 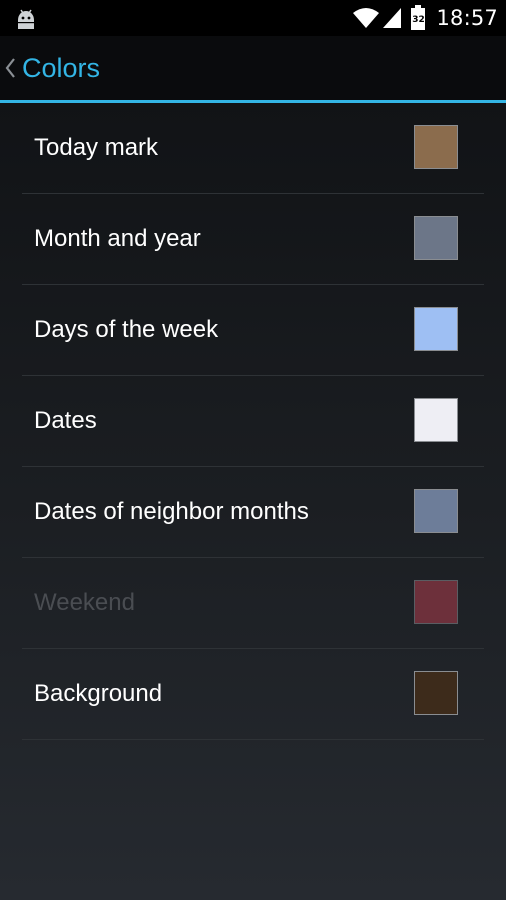 What do you see at coordinates (96, 147) in the screenshot?
I see `list-item-label: Today mark` at bounding box center [96, 147].